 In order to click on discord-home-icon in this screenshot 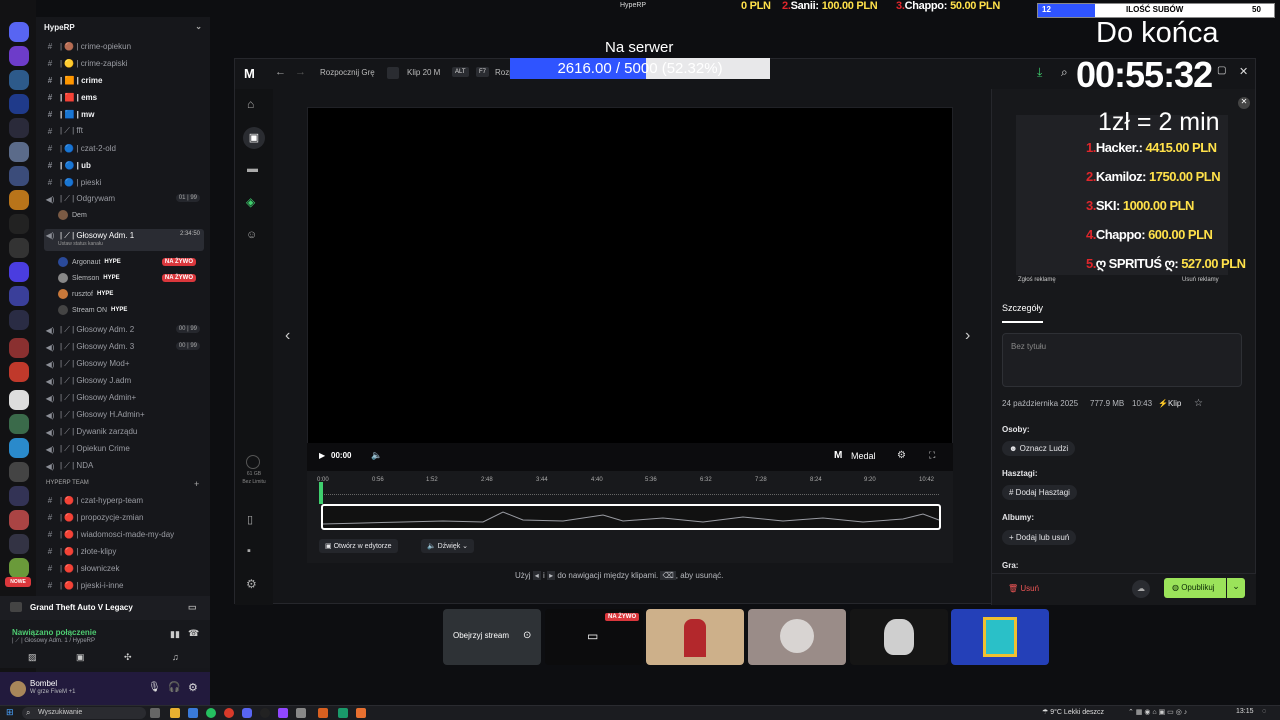, I will do `click(19, 32)`.